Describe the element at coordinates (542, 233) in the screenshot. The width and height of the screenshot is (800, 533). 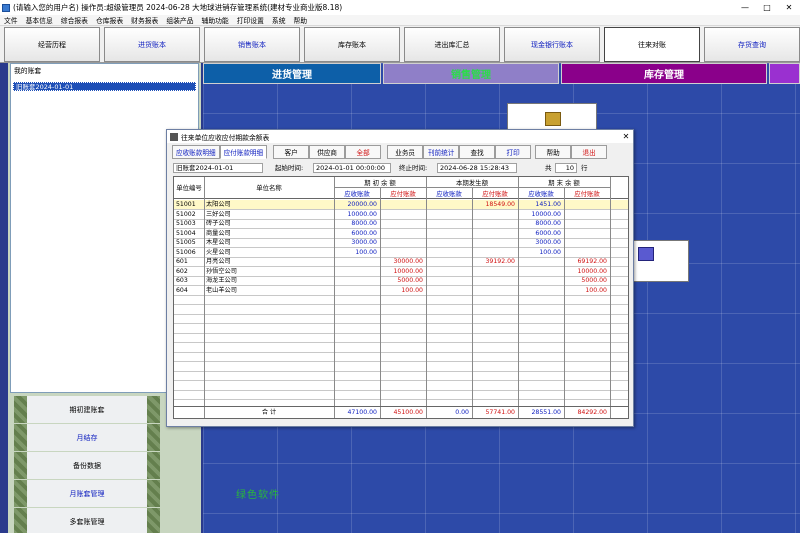
I see `table-cell-cb-r: 6000.00` at that location.